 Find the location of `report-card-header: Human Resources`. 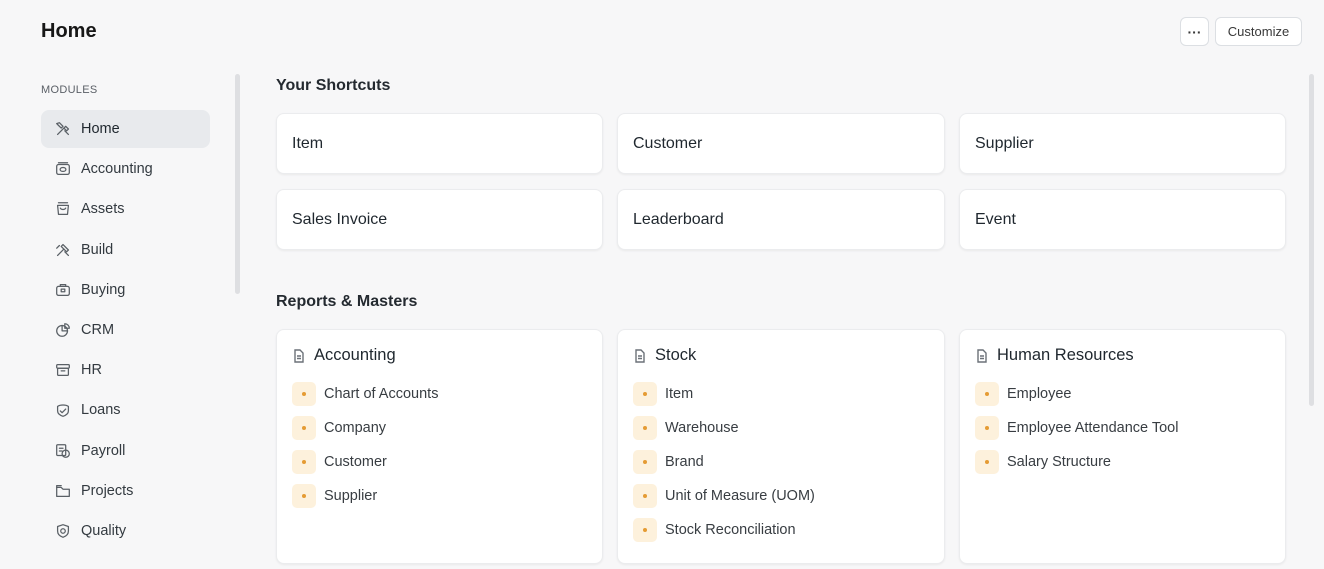

report-card-header: Human Resources is located at coordinates (1122, 355).